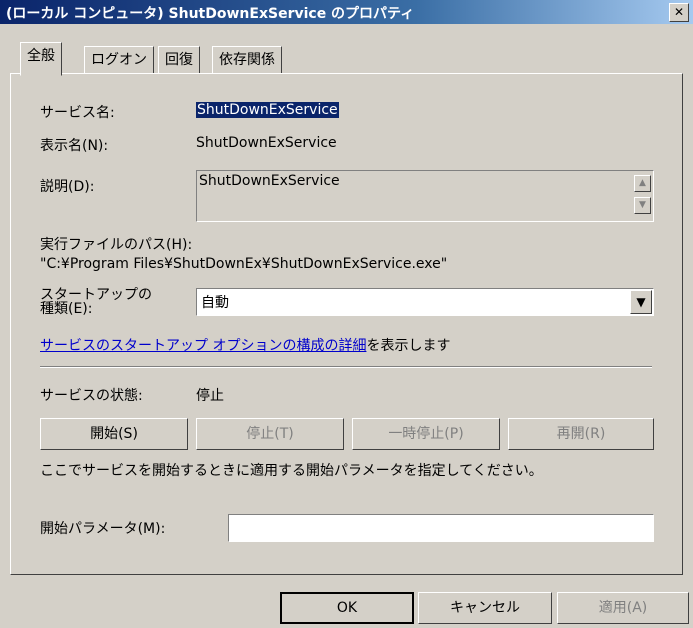  Describe the element at coordinates (642, 205) in the screenshot. I see `scroll-down-icon: ▼` at that location.